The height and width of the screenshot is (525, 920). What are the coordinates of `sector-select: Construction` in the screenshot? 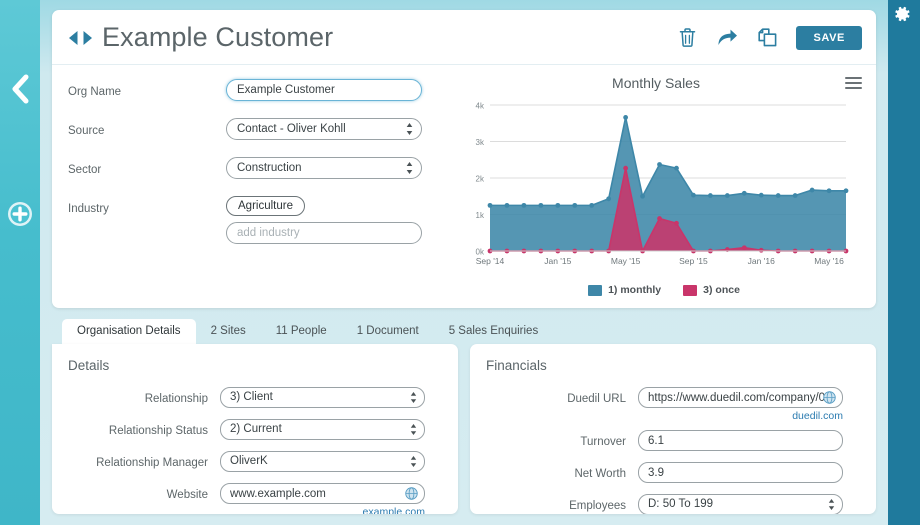 It's located at (324, 168).